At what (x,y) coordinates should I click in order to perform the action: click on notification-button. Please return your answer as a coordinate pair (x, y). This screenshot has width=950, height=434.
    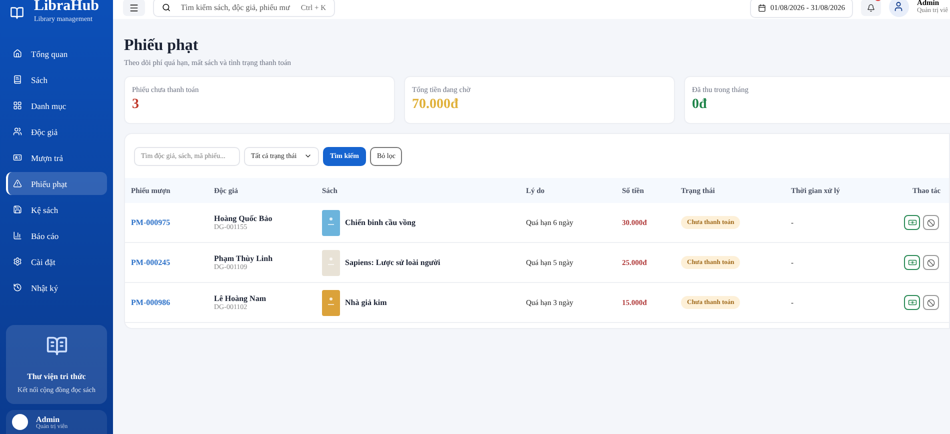
    Looking at the image, I should click on (870, 8).